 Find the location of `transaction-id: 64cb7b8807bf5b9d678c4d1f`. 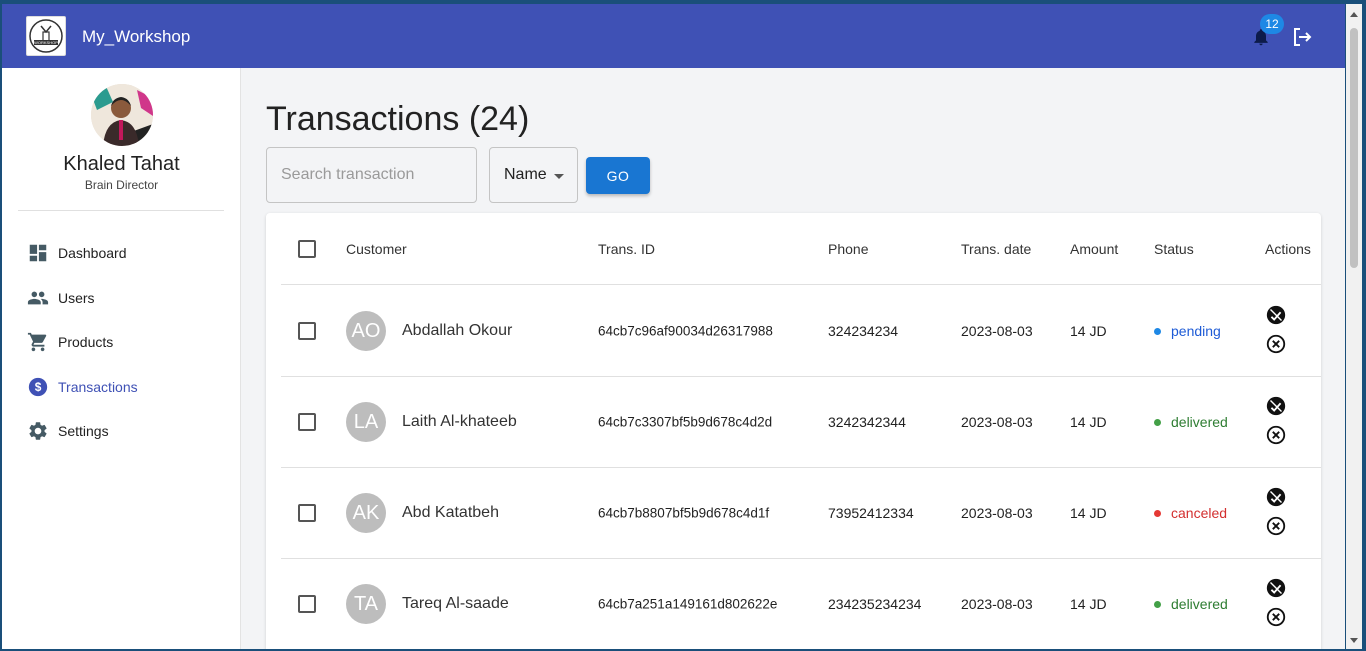

transaction-id: 64cb7b8807bf5b9d678c4d1f is located at coordinates (684, 513).